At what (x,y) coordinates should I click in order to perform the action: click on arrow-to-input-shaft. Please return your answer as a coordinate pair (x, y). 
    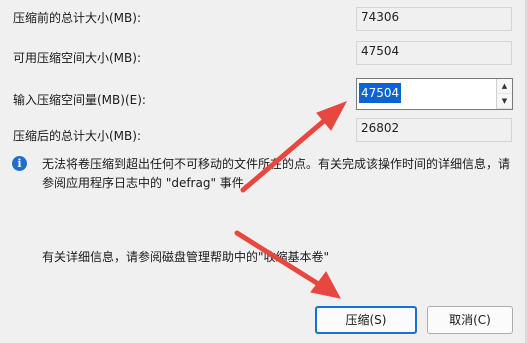
    Looking at the image, I should click on (284, 155).